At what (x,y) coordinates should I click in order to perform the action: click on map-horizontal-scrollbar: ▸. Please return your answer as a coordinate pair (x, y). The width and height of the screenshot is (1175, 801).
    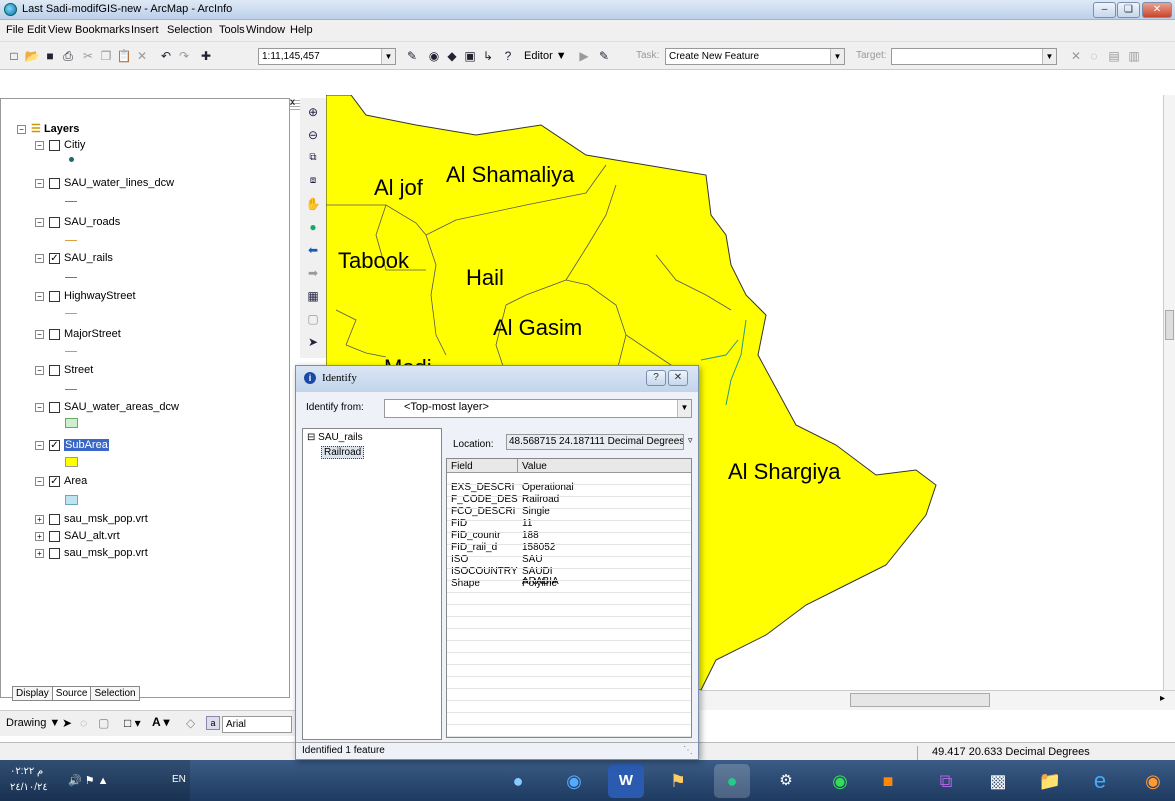
    Looking at the image, I should click on (937, 700).